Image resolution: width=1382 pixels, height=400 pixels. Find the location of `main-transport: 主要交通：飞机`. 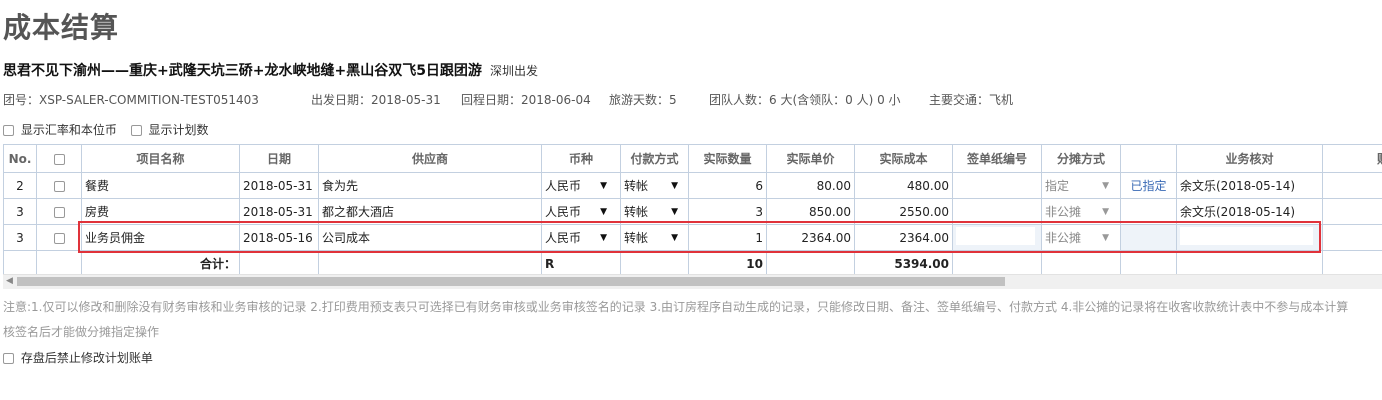

main-transport: 主要交通：飞机 is located at coordinates (971, 100).